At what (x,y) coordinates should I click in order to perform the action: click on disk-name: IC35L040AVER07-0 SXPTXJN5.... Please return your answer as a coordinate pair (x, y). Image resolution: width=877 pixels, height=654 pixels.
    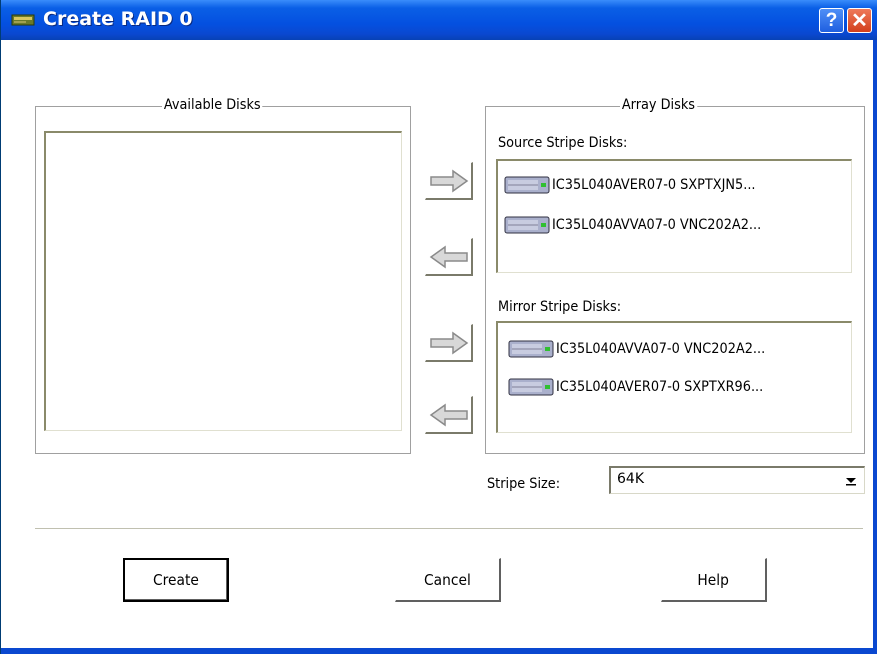
    Looking at the image, I should click on (654, 185).